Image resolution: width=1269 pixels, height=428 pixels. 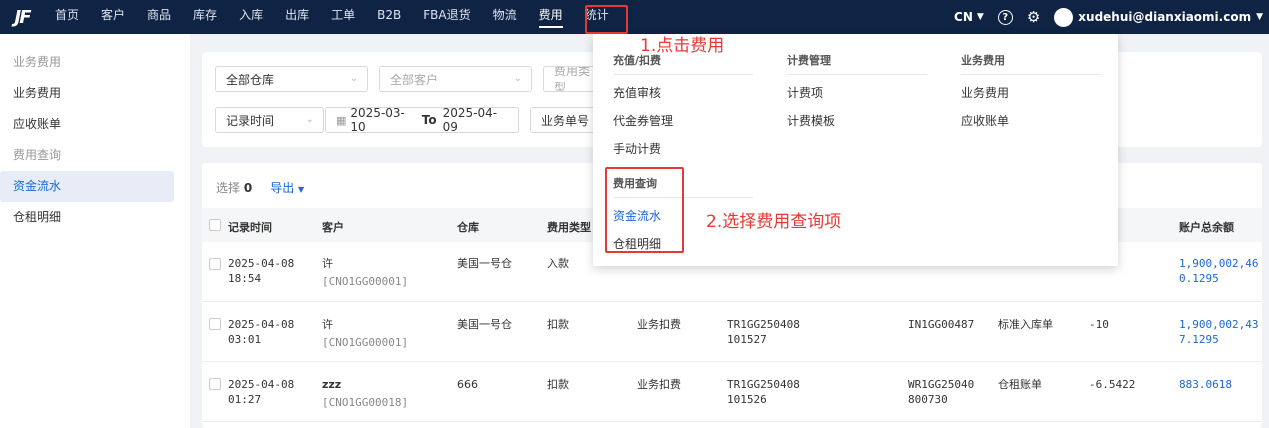 I want to click on selected-number: 0, so click(x=248, y=188).